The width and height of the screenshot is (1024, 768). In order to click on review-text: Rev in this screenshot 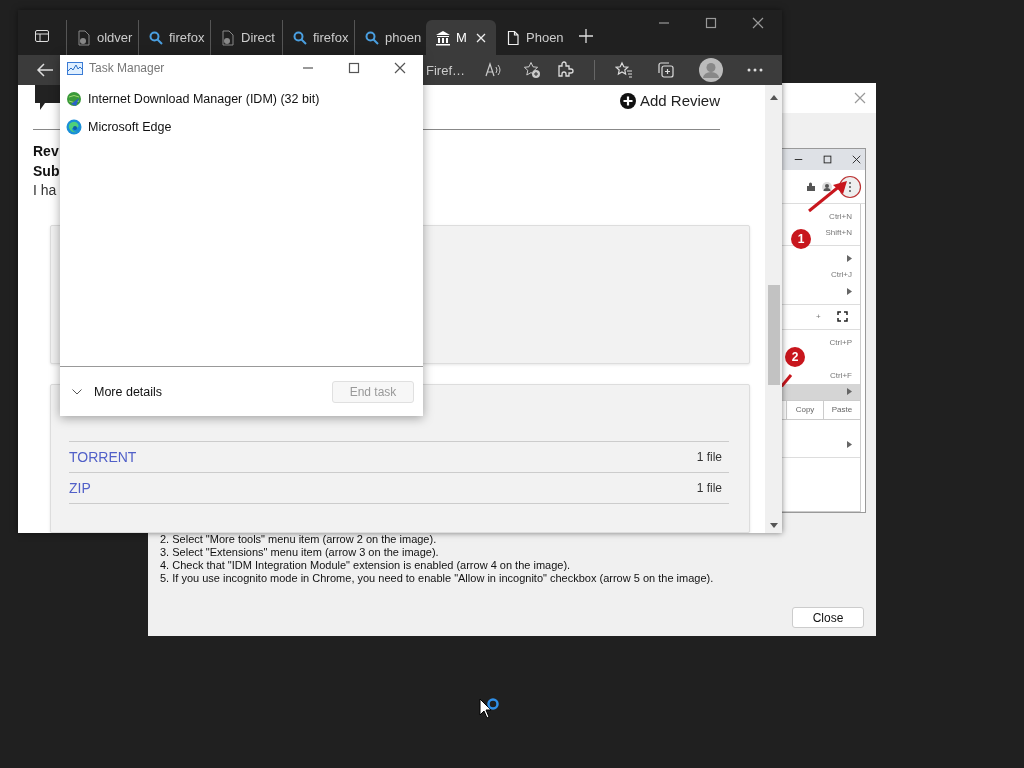, I will do `click(46, 151)`.